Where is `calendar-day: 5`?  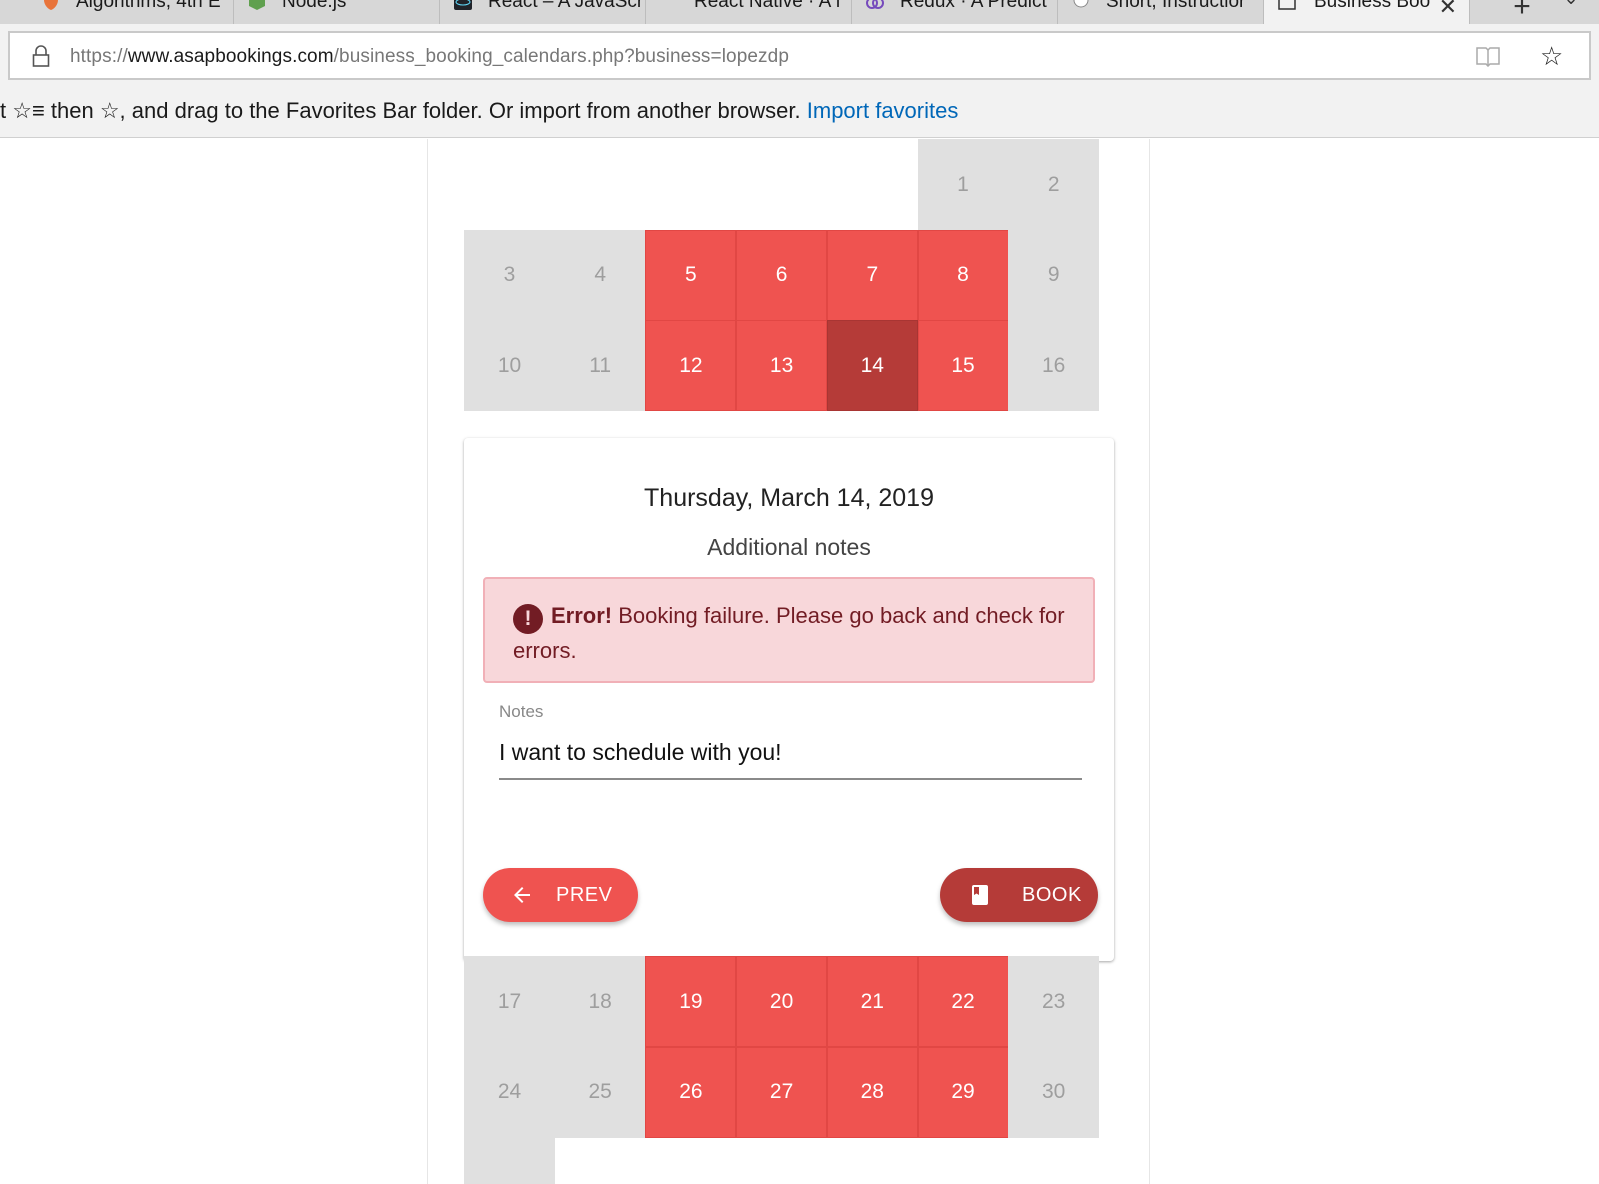
calendar-day: 5 is located at coordinates (691, 275).